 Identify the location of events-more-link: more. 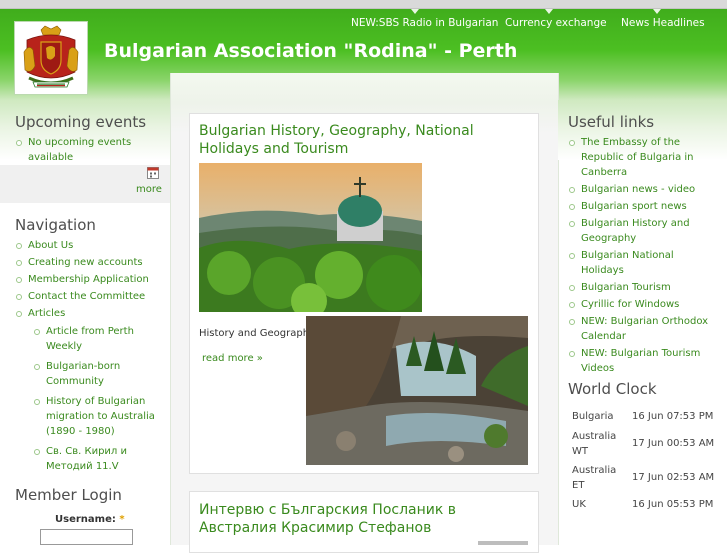
(149, 189).